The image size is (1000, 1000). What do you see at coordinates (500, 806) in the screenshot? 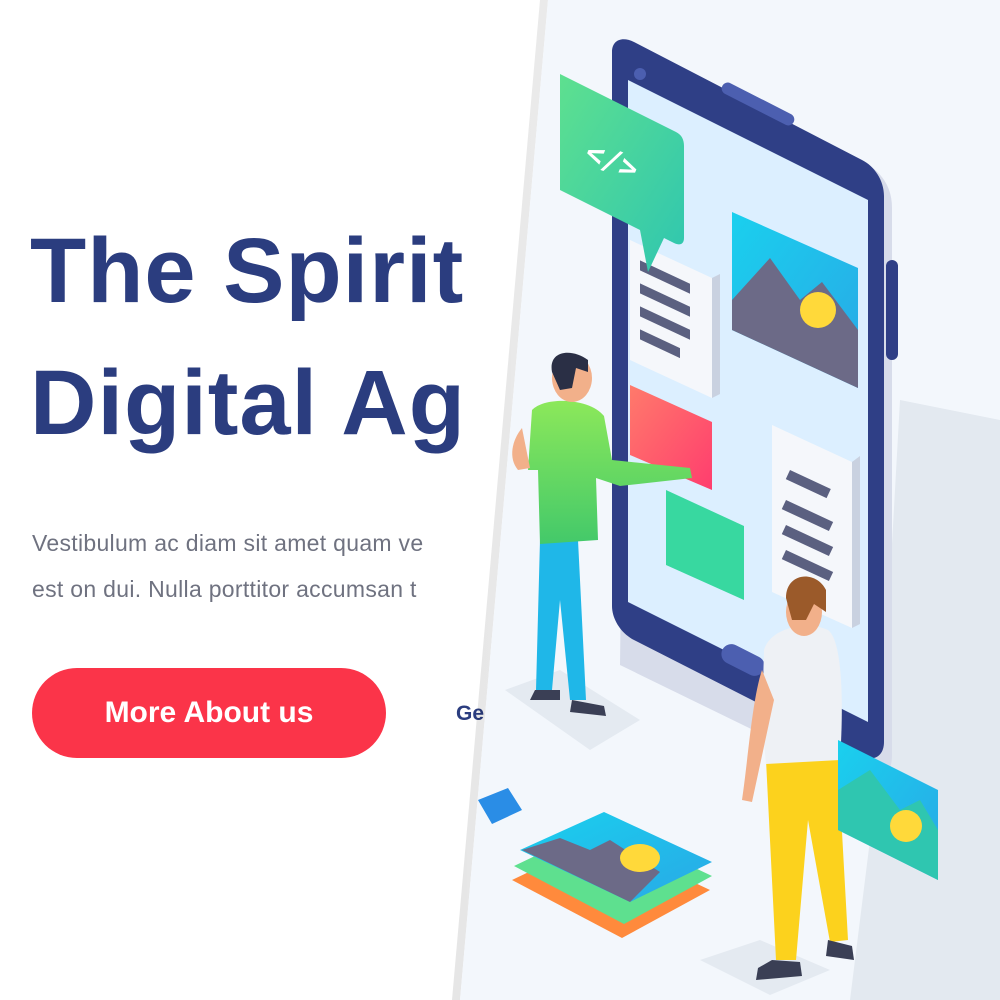
I see `small-blue-tile` at bounding box center [500, 806].